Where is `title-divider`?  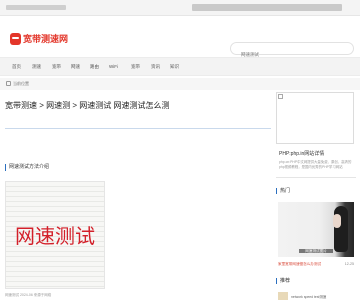 title-divider is located at coordinates (138, 128).